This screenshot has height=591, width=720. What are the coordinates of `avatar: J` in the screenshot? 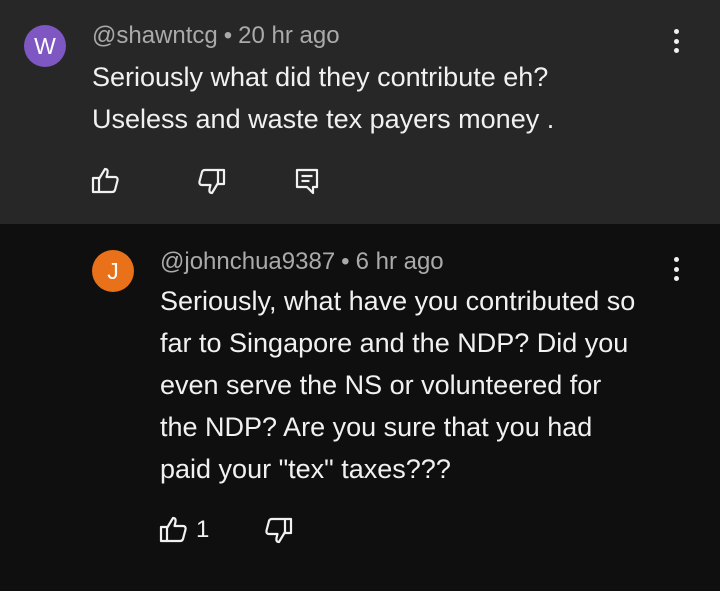 It's located at (113, 271).